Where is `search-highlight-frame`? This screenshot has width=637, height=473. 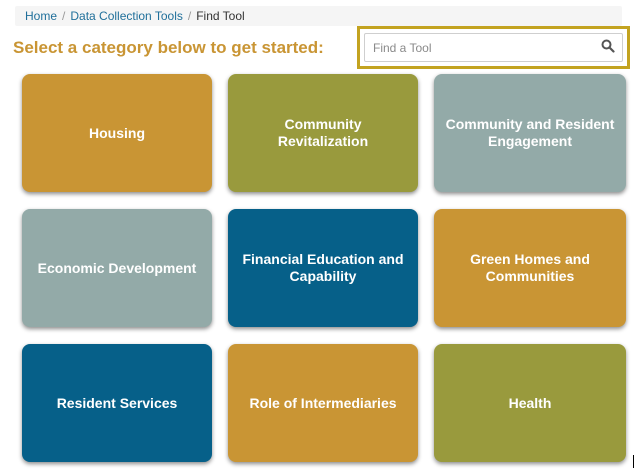
search-highlight-frame is located at coordinates (493, 47).